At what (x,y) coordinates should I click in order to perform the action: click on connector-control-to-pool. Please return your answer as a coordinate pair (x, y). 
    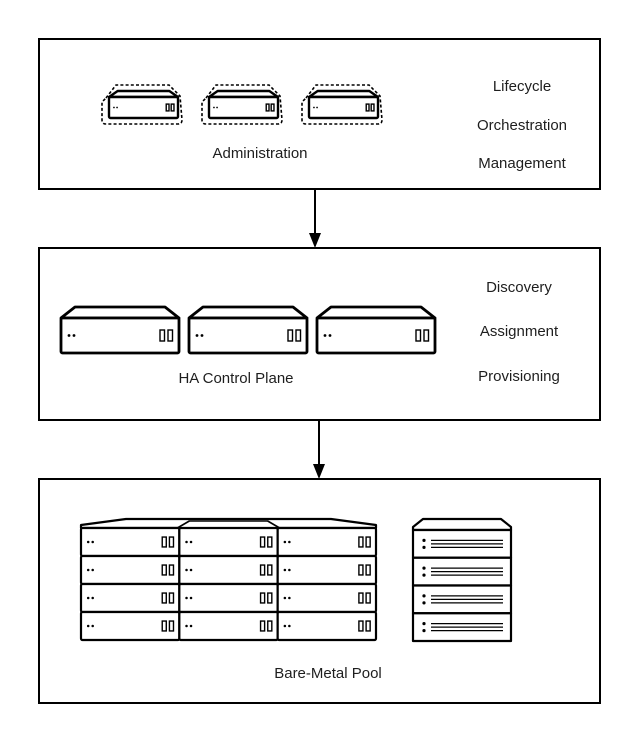
    Looking at the image, I should click on (319, 449).